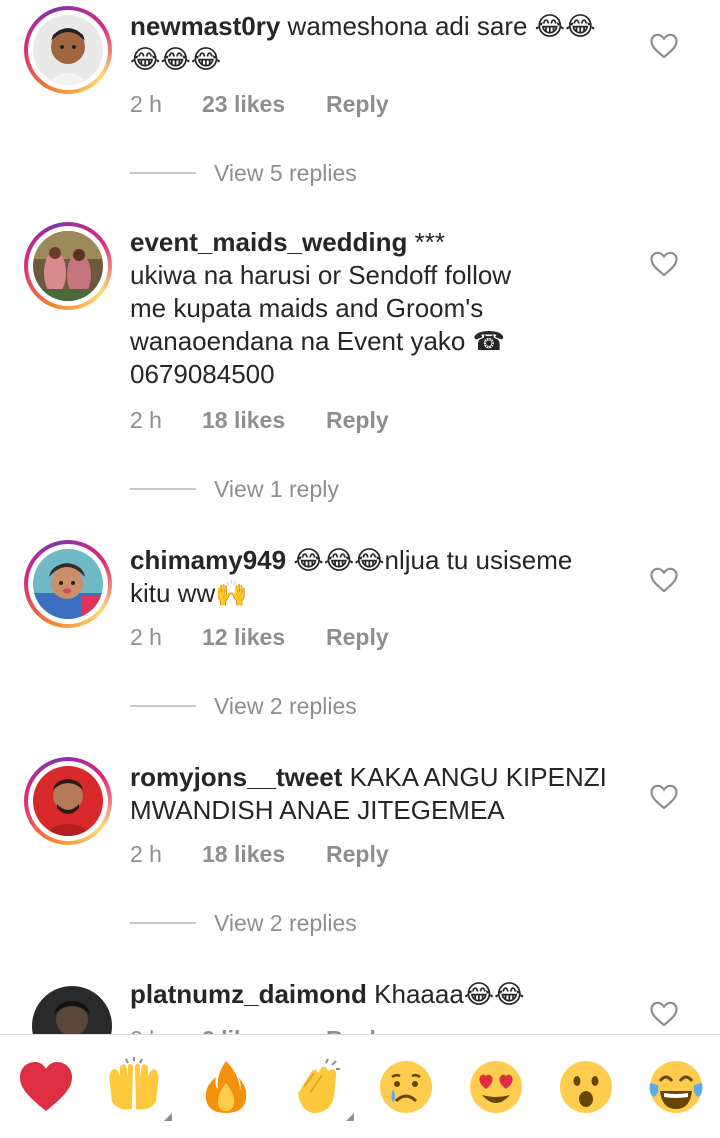  What do you see at coordinates (208, 560) in the screenshot?
I see `comment-username: chimamy949` at bounding box center [208, 560].